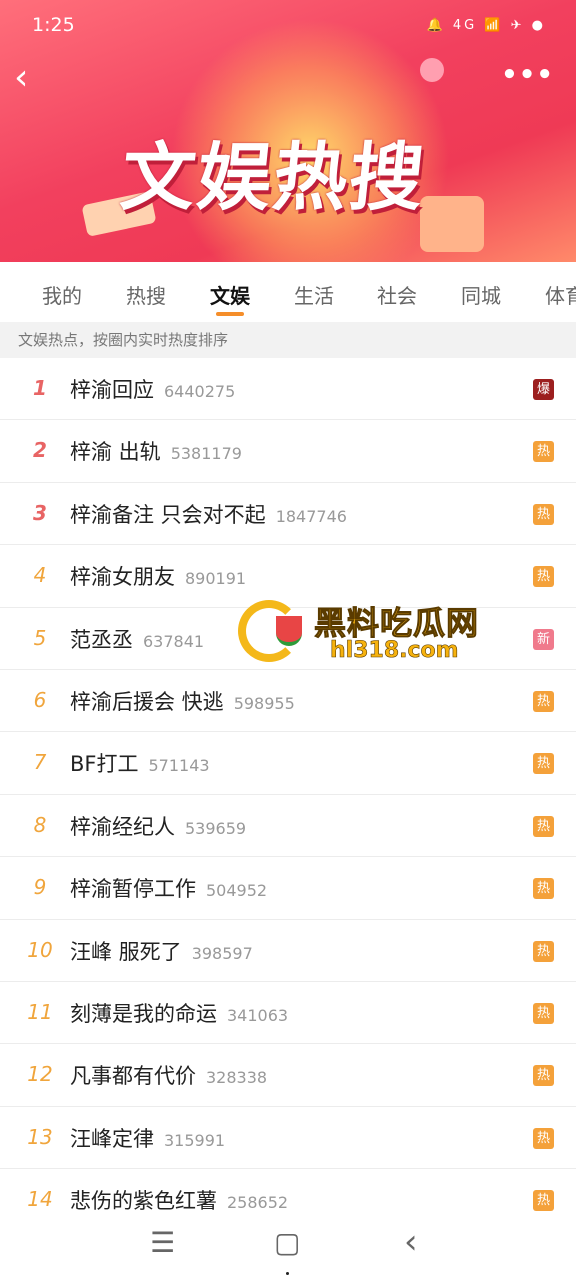  Describe the element at coordinates (162, 1242) in the screenshot. I see `nav-menu-icon: ☰` at that location.